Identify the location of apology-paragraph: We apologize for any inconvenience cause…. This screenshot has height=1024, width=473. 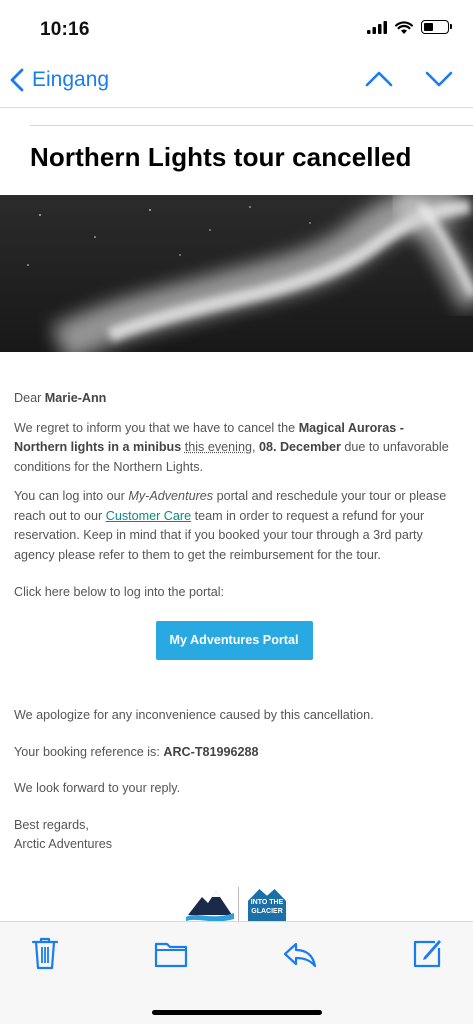
(194, 715).